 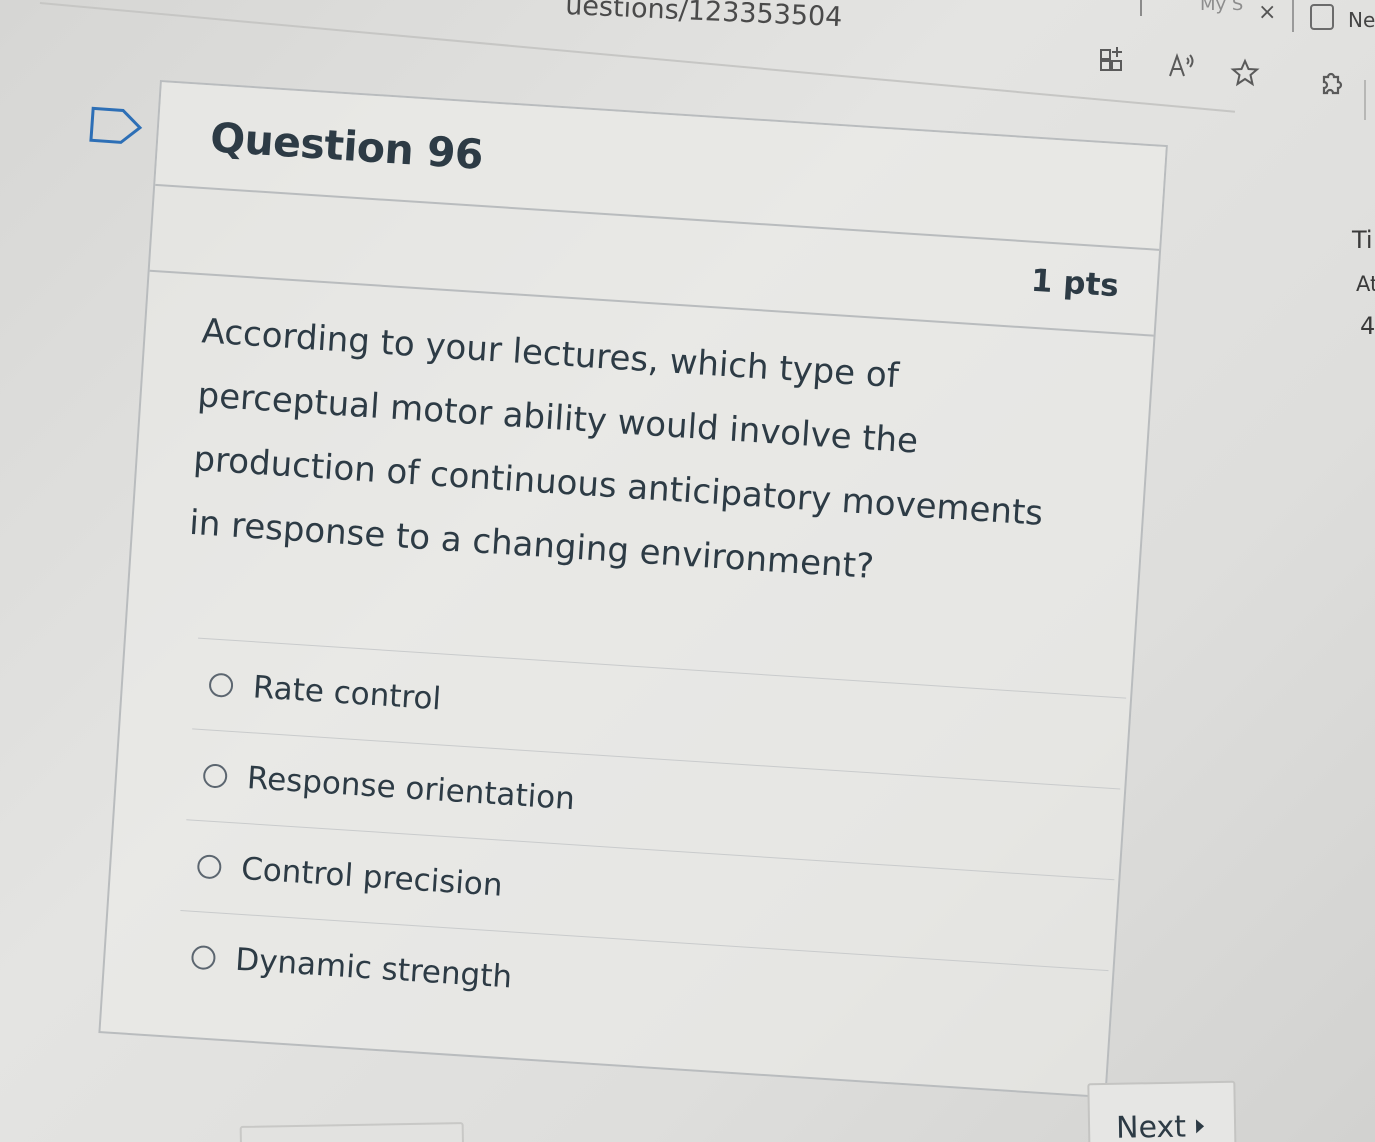 What do you see at coordinates (1367, 326) in the screenshot?
I see `sidebar-time-value: 4` at bounding box center [1367, 326].